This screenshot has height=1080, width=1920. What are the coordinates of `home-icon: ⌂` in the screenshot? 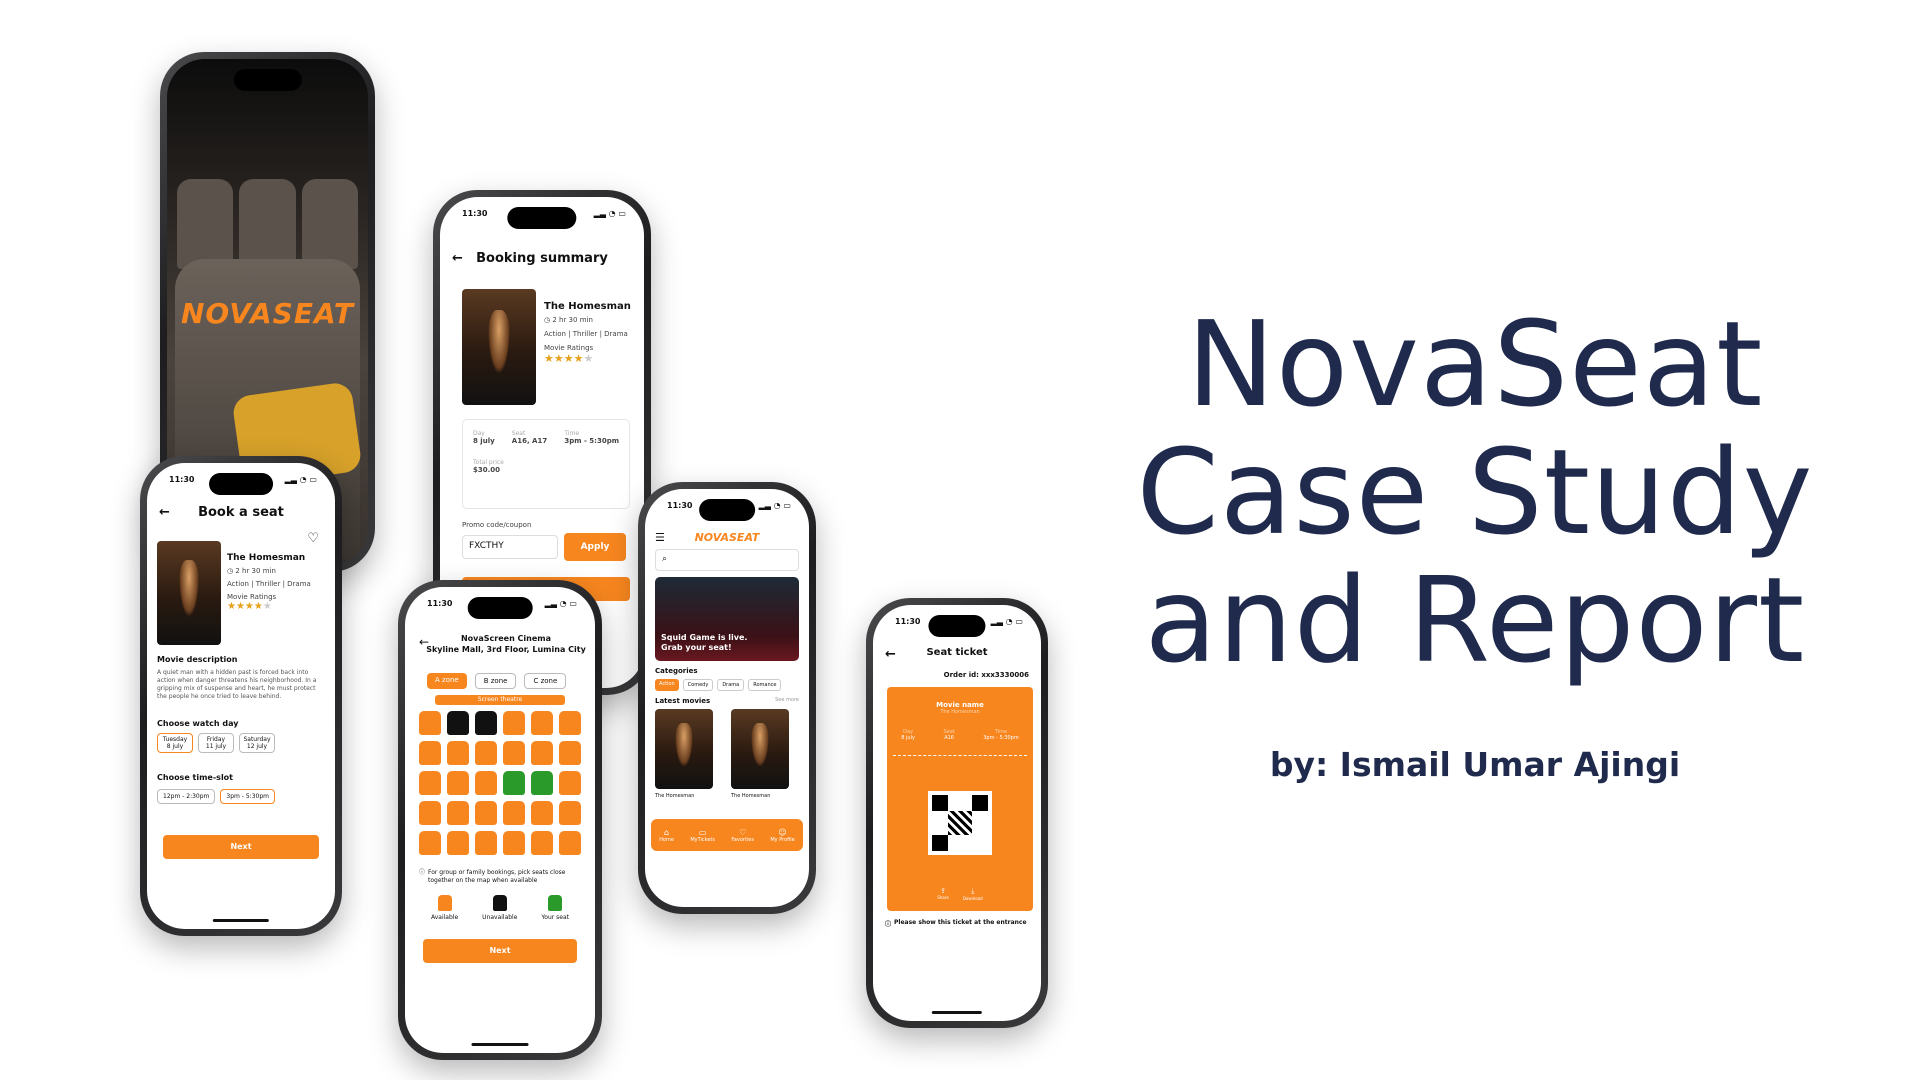 It's located at (667, 832).